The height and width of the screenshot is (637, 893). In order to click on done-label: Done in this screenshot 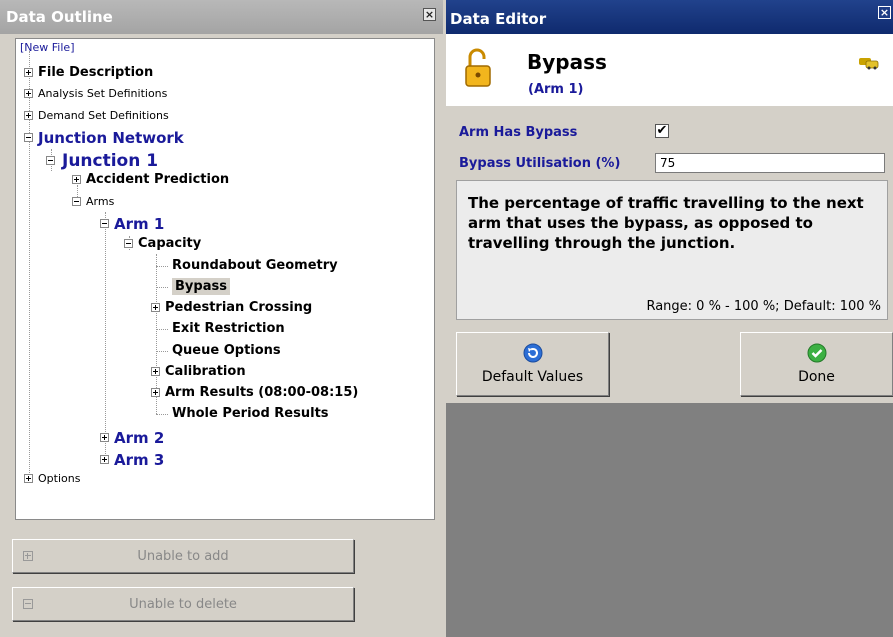, I will do `click(816, 377)`.